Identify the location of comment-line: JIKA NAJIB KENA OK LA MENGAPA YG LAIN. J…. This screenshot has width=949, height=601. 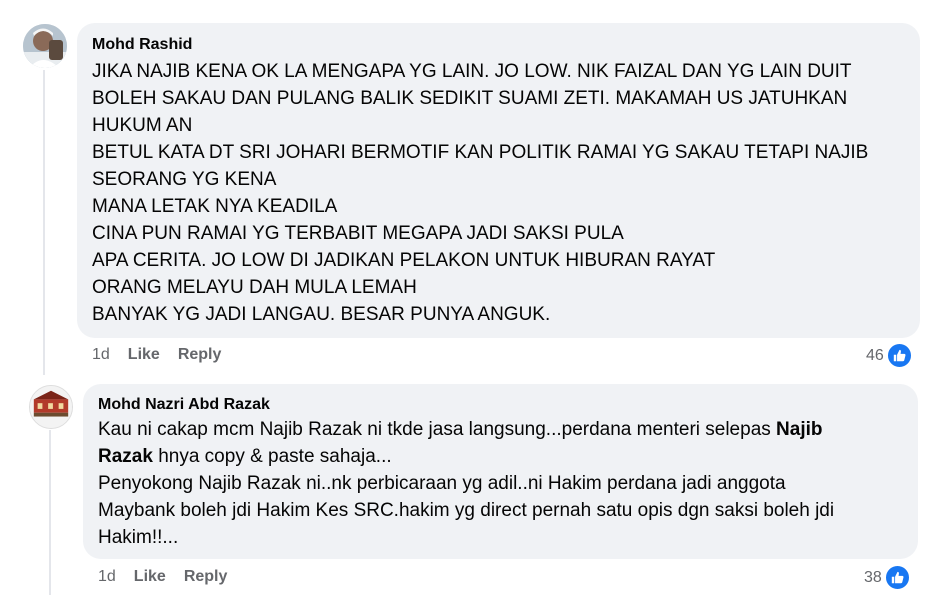
(472, 71).